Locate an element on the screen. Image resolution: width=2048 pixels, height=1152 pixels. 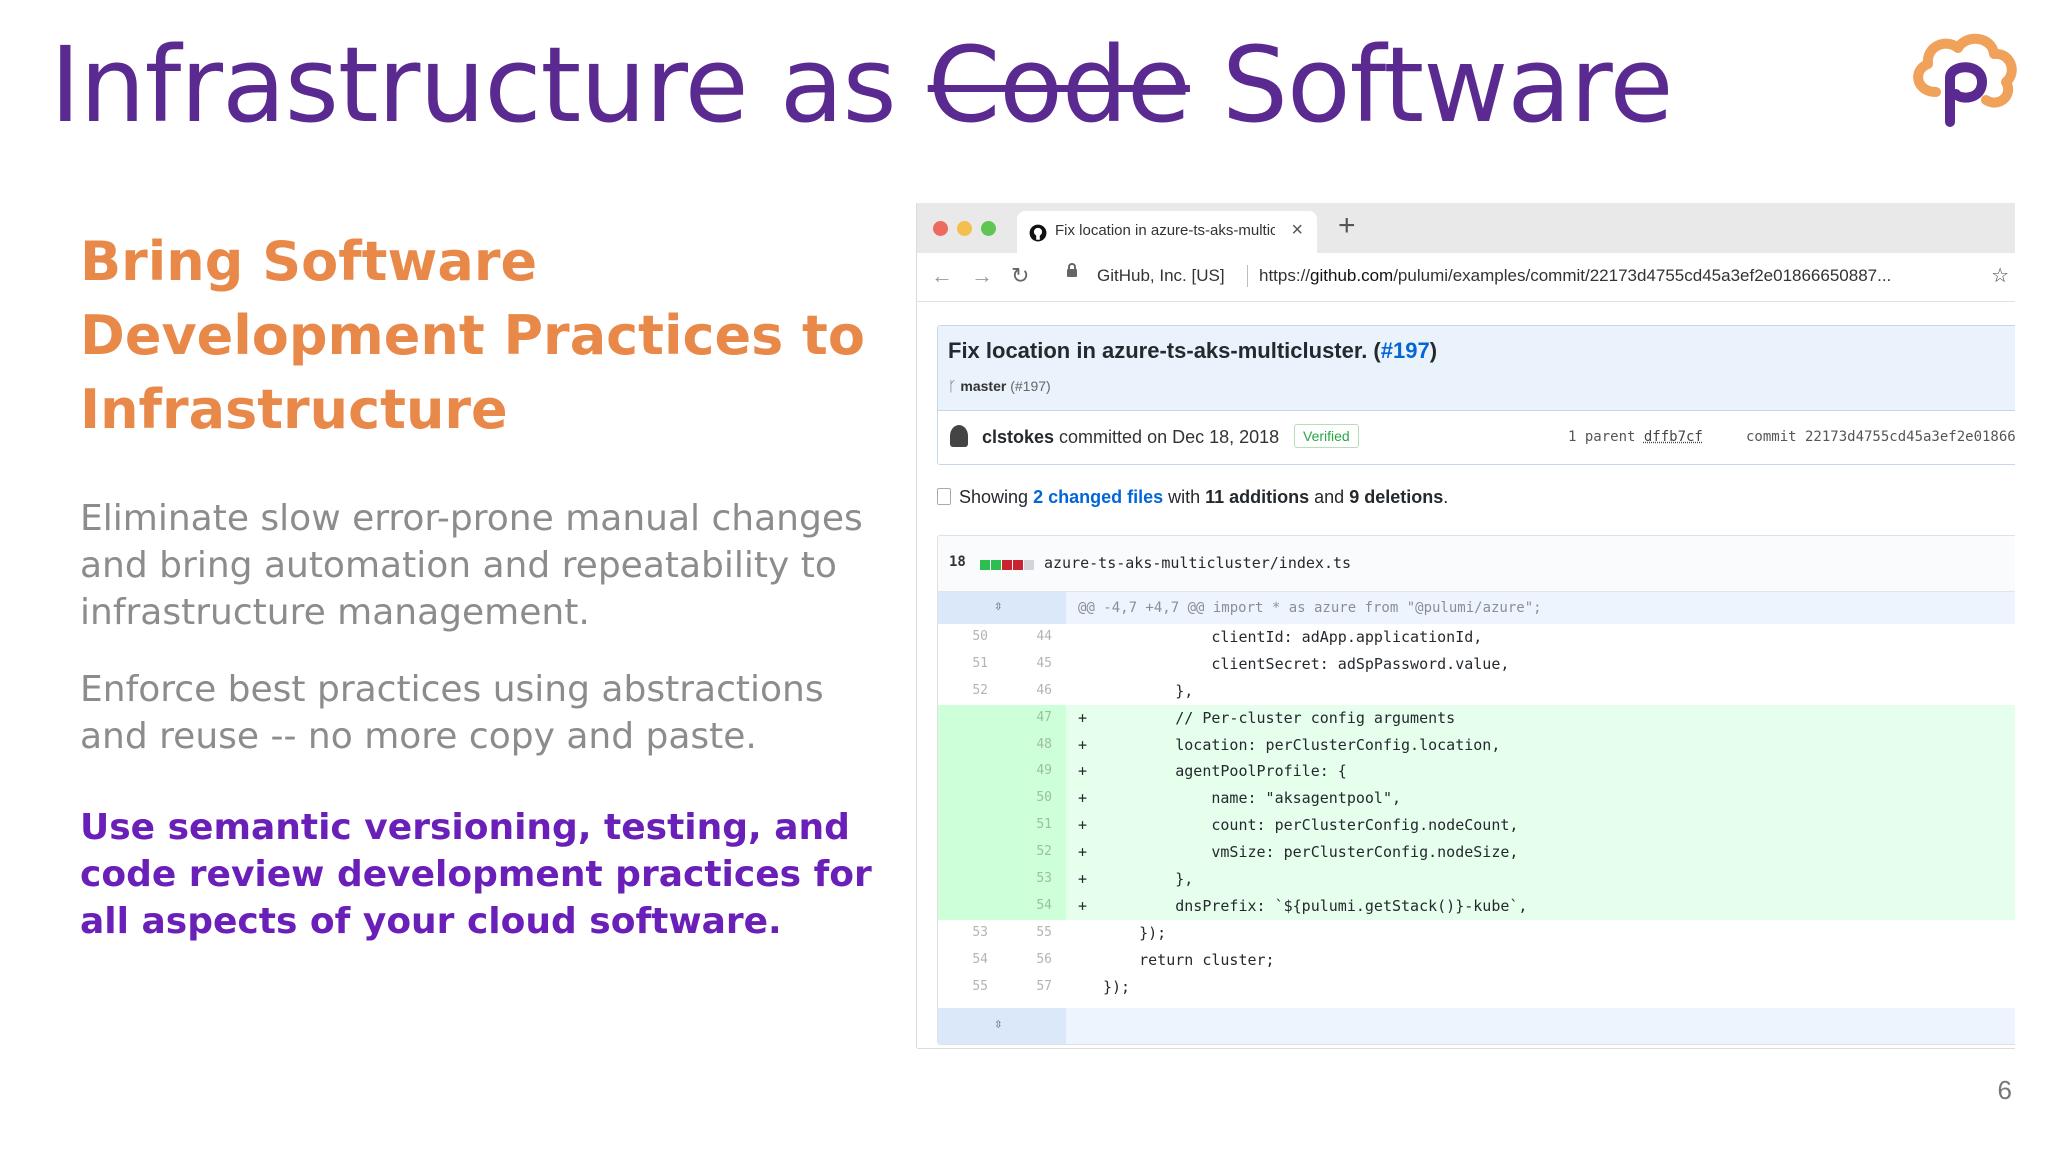
new-line-number: 54 is located at coordinates (1029, 905).